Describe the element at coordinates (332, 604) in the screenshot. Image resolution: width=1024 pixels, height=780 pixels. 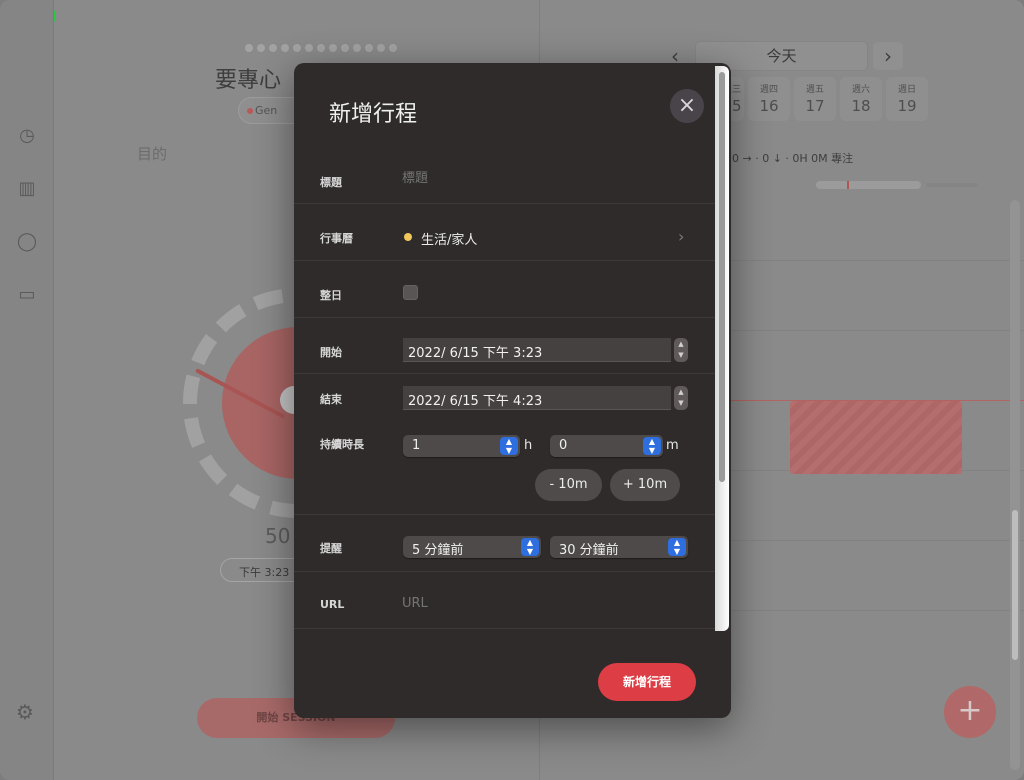
I see `url-label: URL` at that location.